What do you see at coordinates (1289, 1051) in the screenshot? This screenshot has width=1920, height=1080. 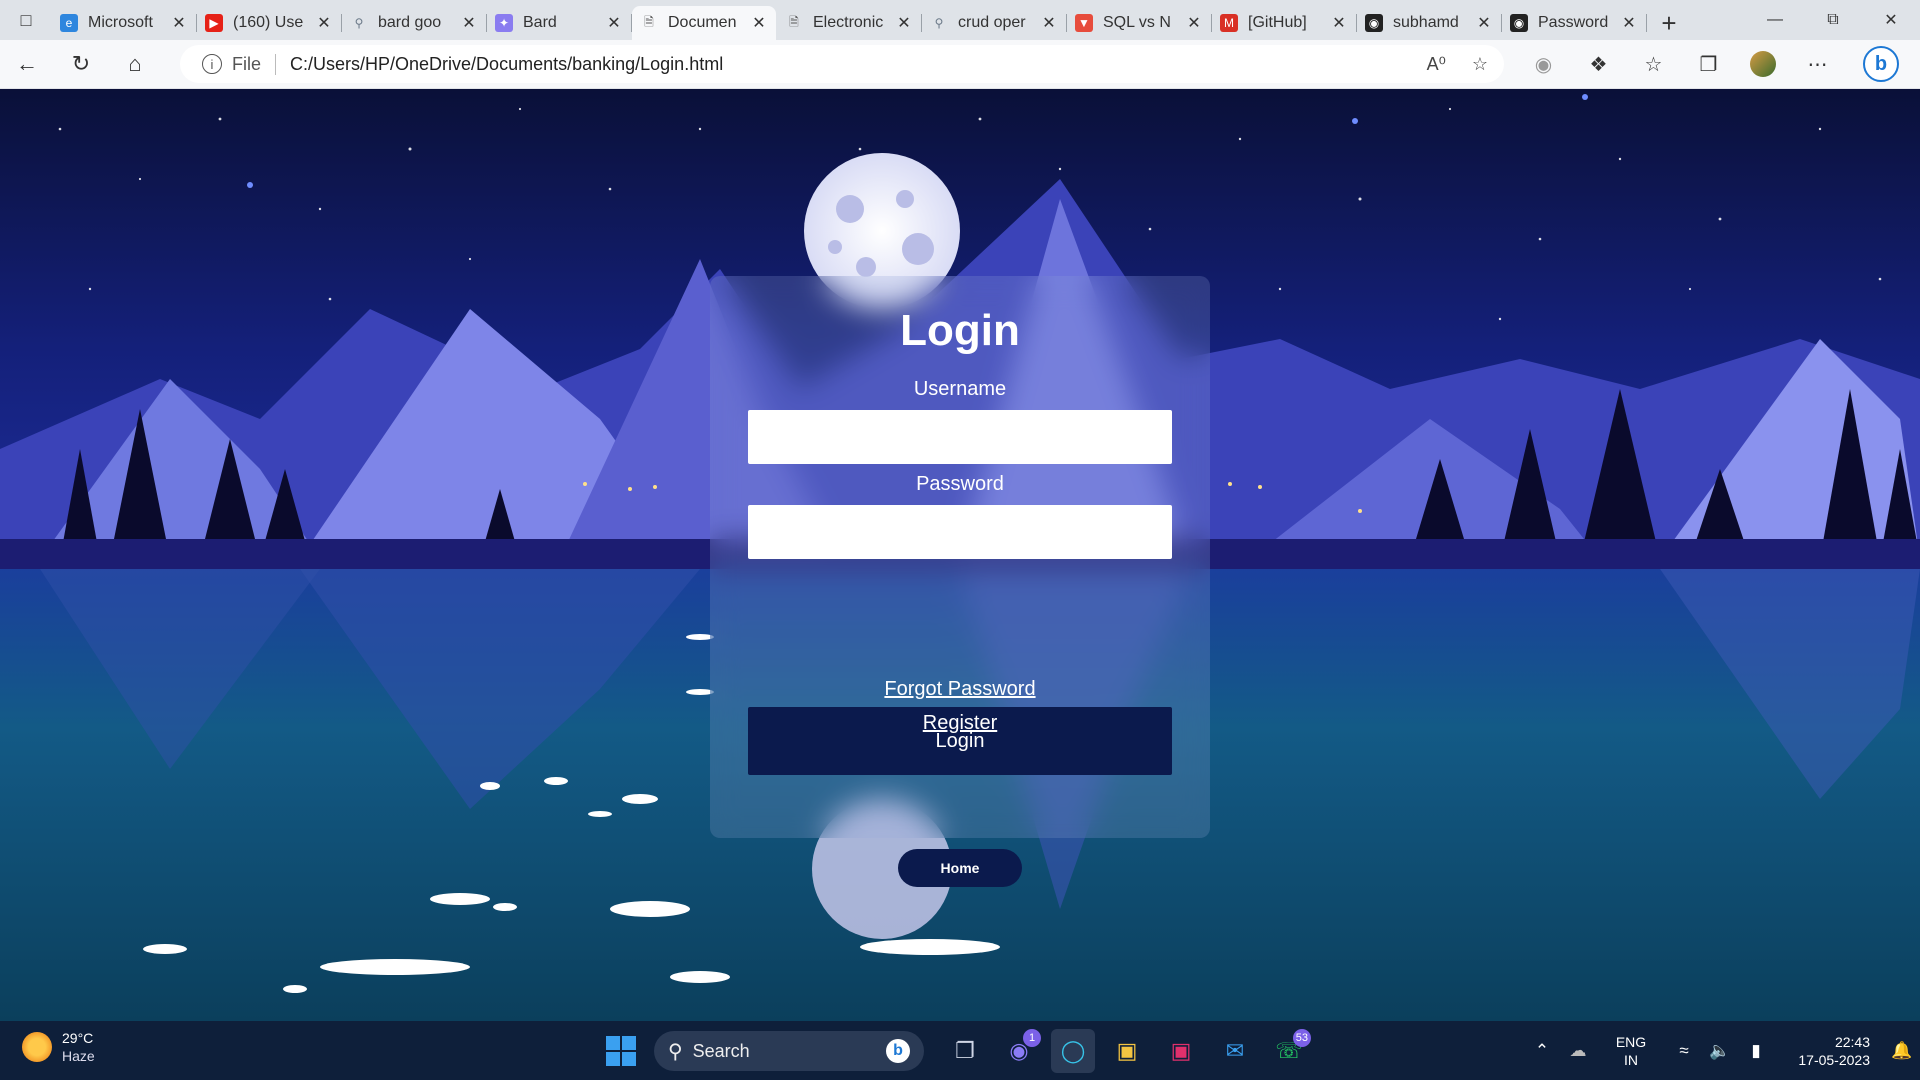 I see `whatsapp-icon: ☏ 53` at bounding box center [1289, 1051].